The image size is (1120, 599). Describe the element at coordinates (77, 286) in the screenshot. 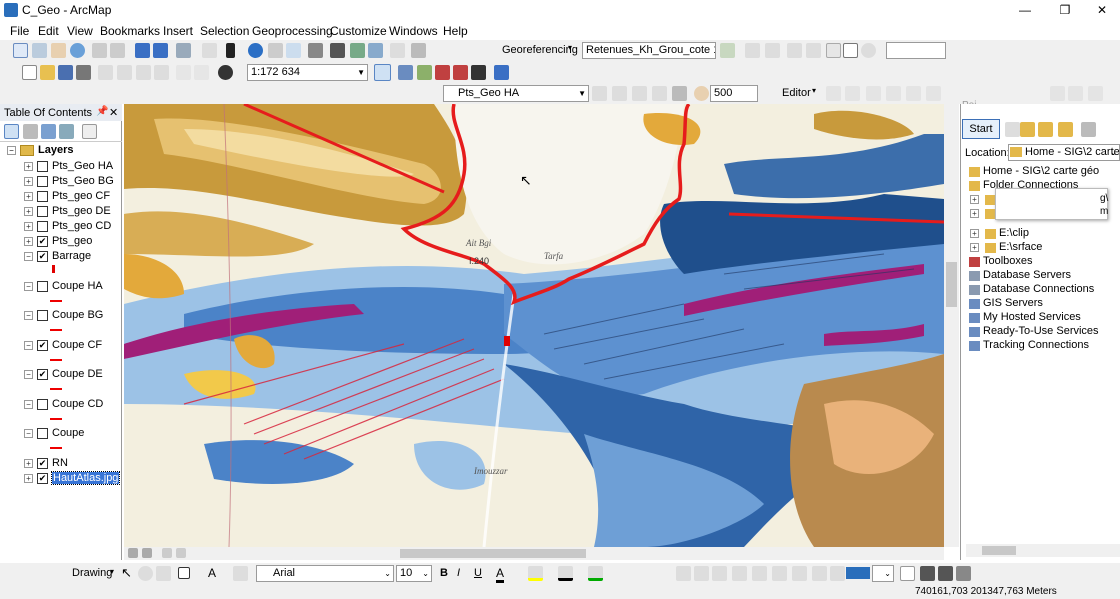

I see `layer-name: Coupe HA` at that location.